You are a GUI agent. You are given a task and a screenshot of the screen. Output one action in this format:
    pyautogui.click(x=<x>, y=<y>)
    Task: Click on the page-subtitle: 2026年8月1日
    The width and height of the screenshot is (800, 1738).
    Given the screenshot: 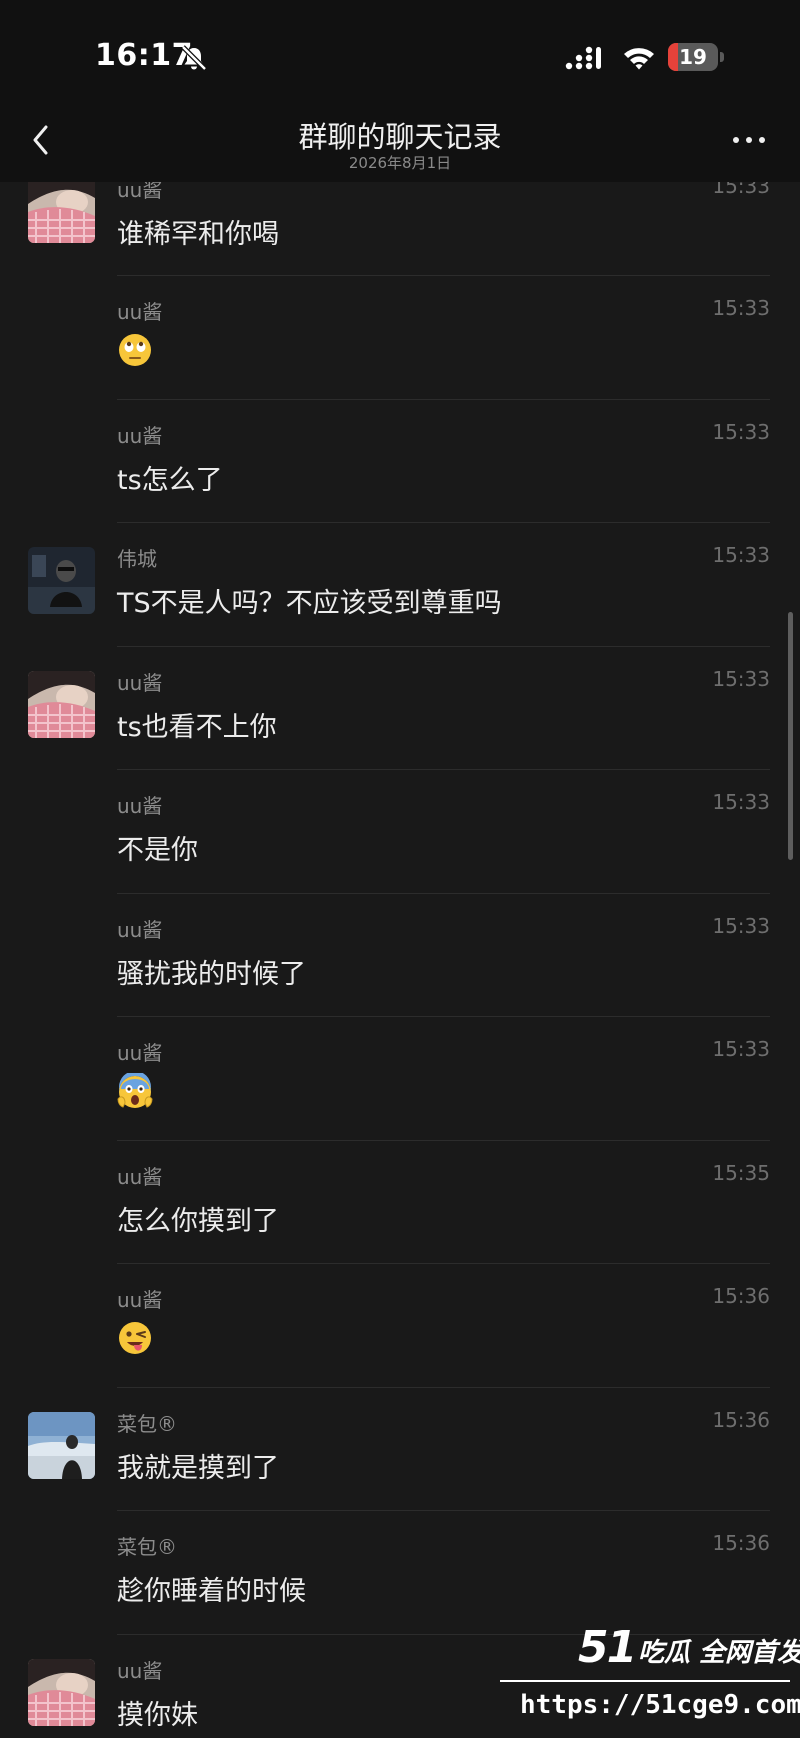 What is the action you would take?
    pyautogui.click(x=400, y=163)
    